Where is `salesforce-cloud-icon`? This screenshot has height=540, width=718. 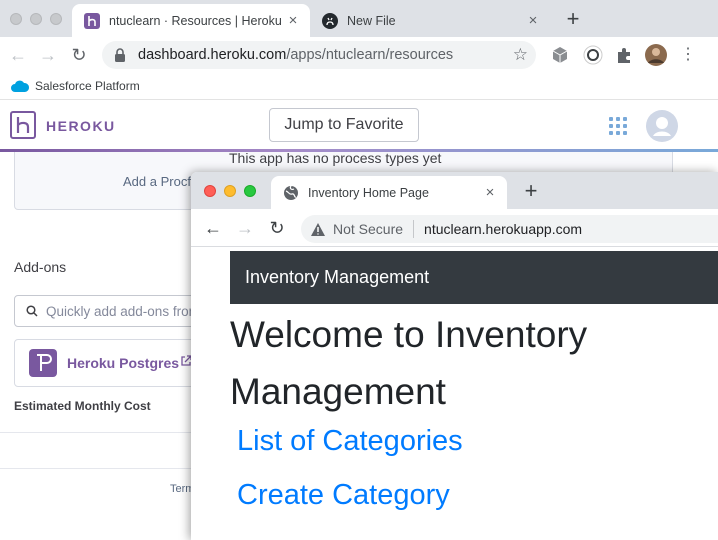
salesforce-cloud-icon is located at coordinates (20, 86).